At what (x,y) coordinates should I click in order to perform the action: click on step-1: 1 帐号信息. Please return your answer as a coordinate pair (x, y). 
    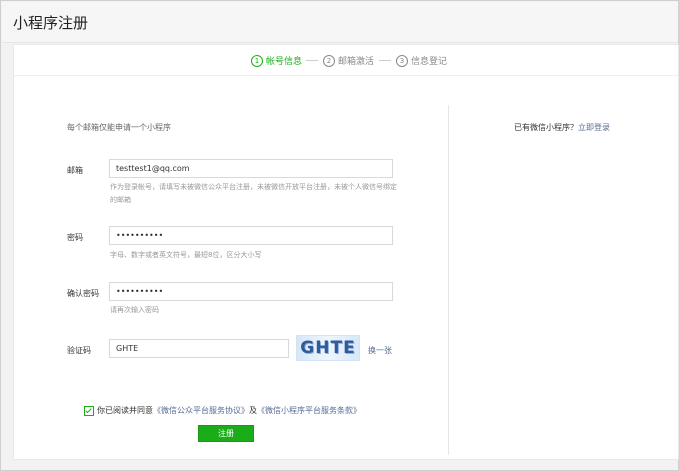
    Looking at the image, I should click on (276, 60).